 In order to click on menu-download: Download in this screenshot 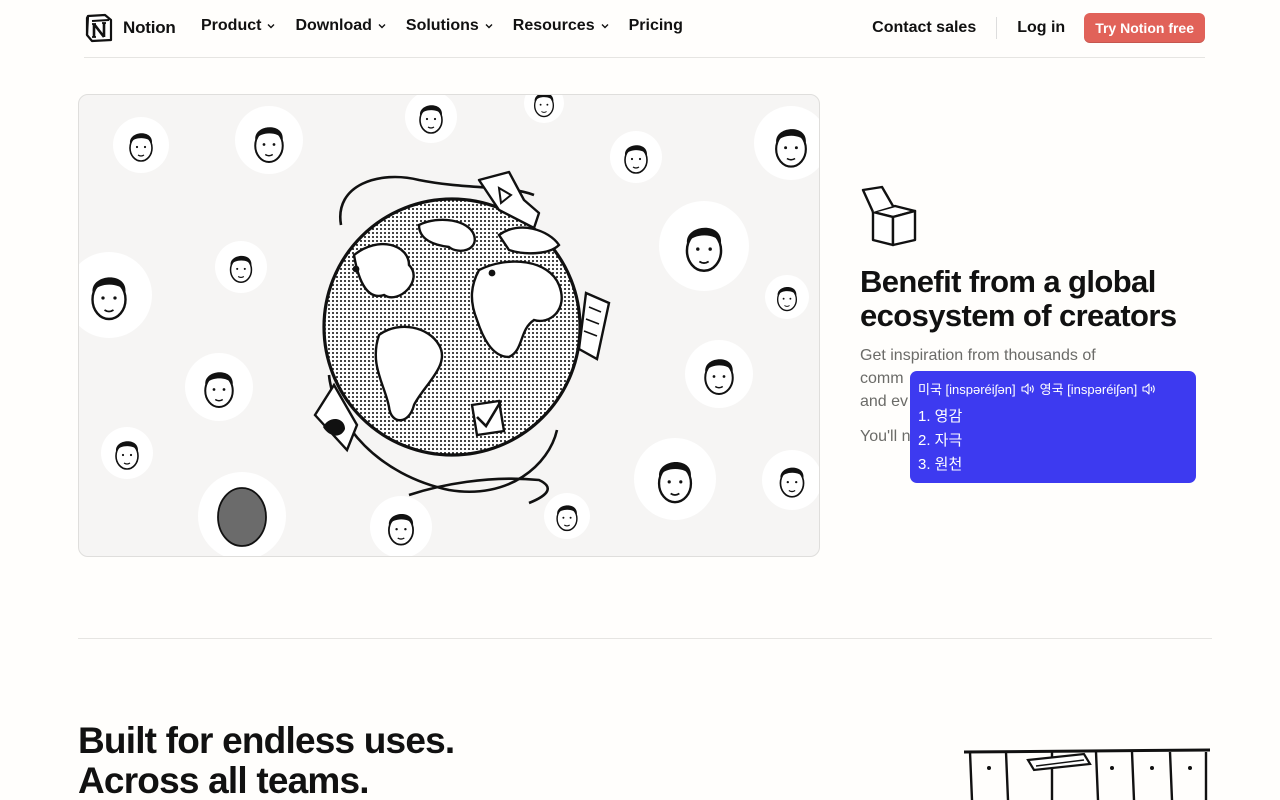, I will do `click(340, 26)`.